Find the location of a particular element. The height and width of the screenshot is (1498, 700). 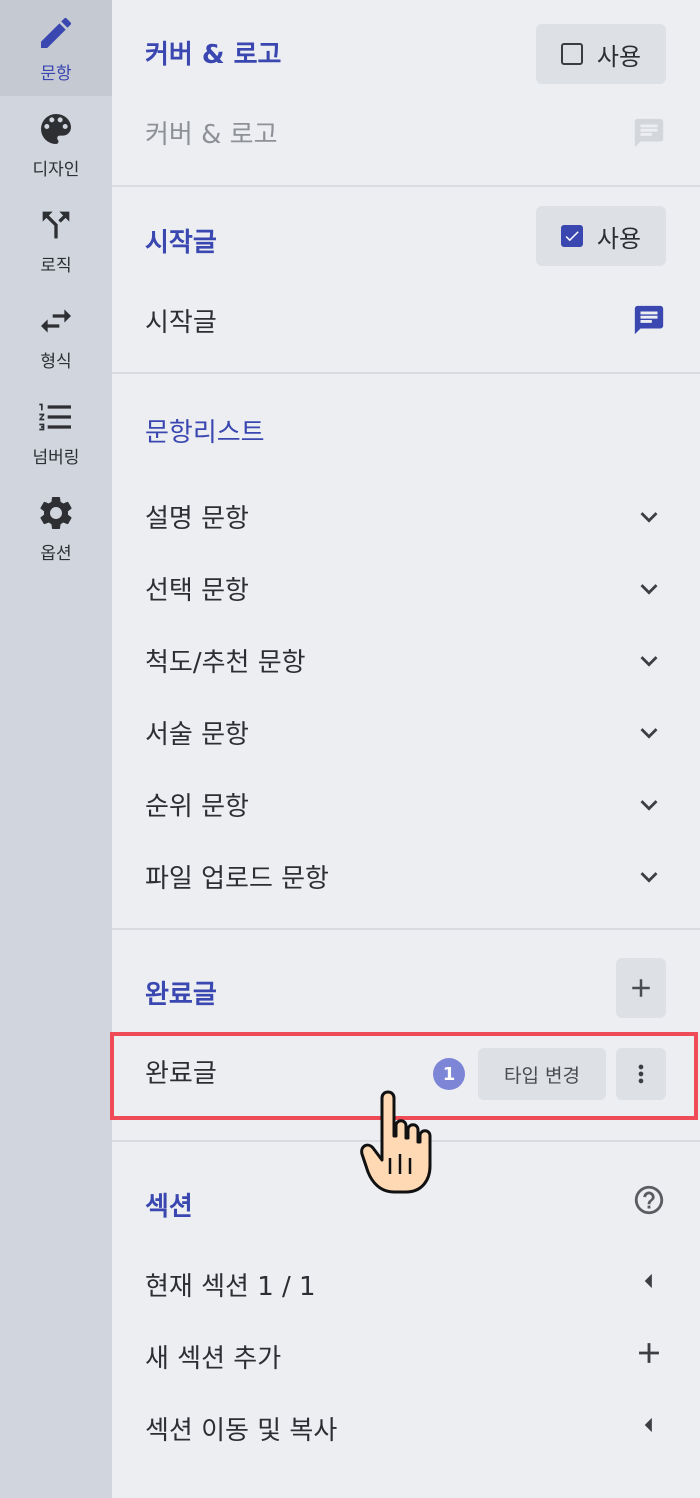

move-copy-section-item: 섹션 이동 및 복사 is located at coordinates (241, 1428).